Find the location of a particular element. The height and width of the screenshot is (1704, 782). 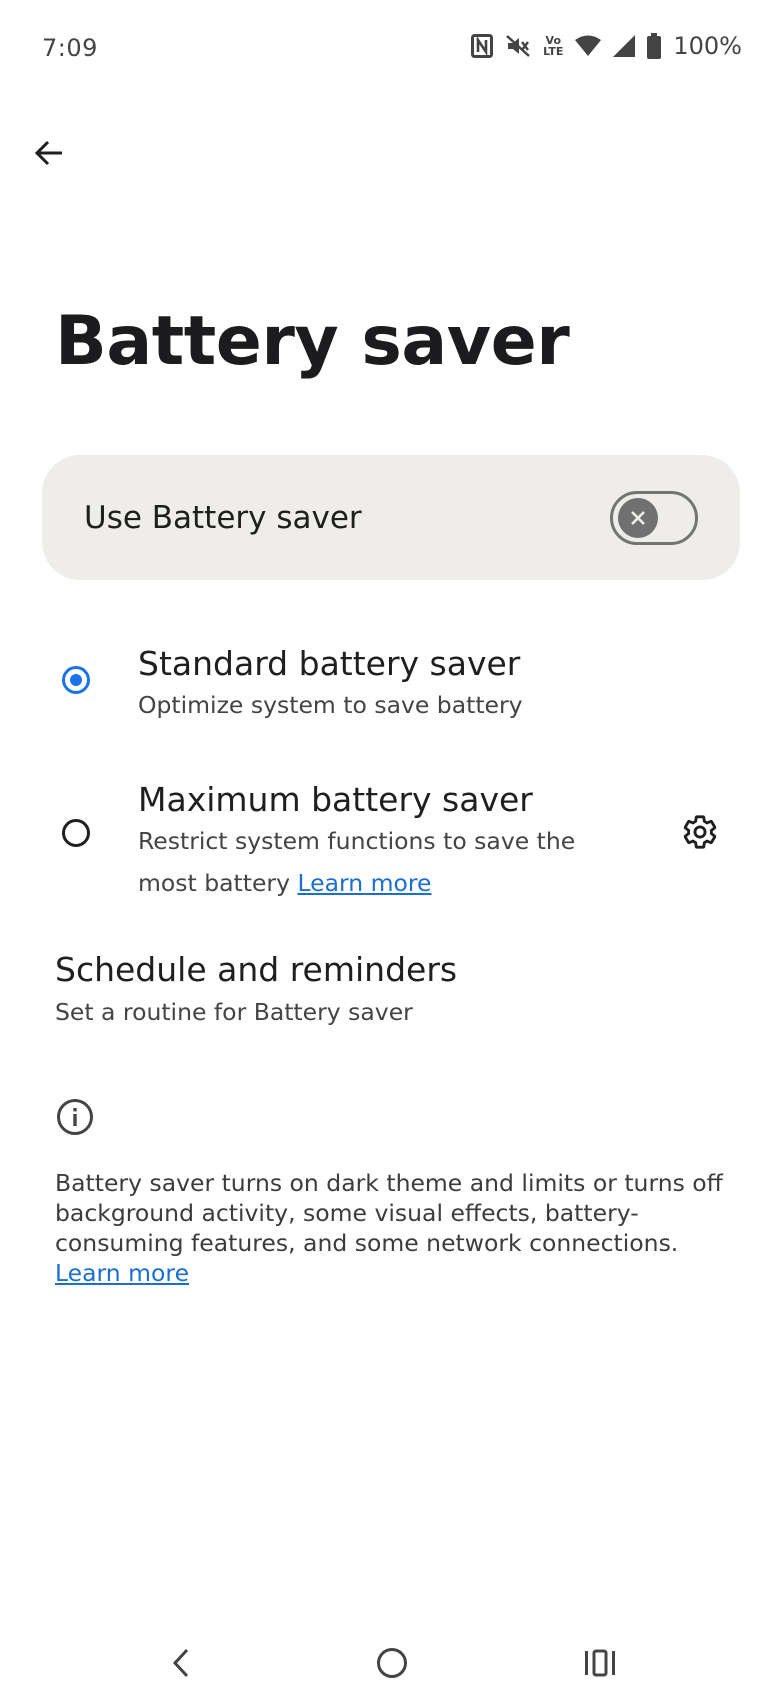

arrow-back-icon is located at coordinates (48, 153).